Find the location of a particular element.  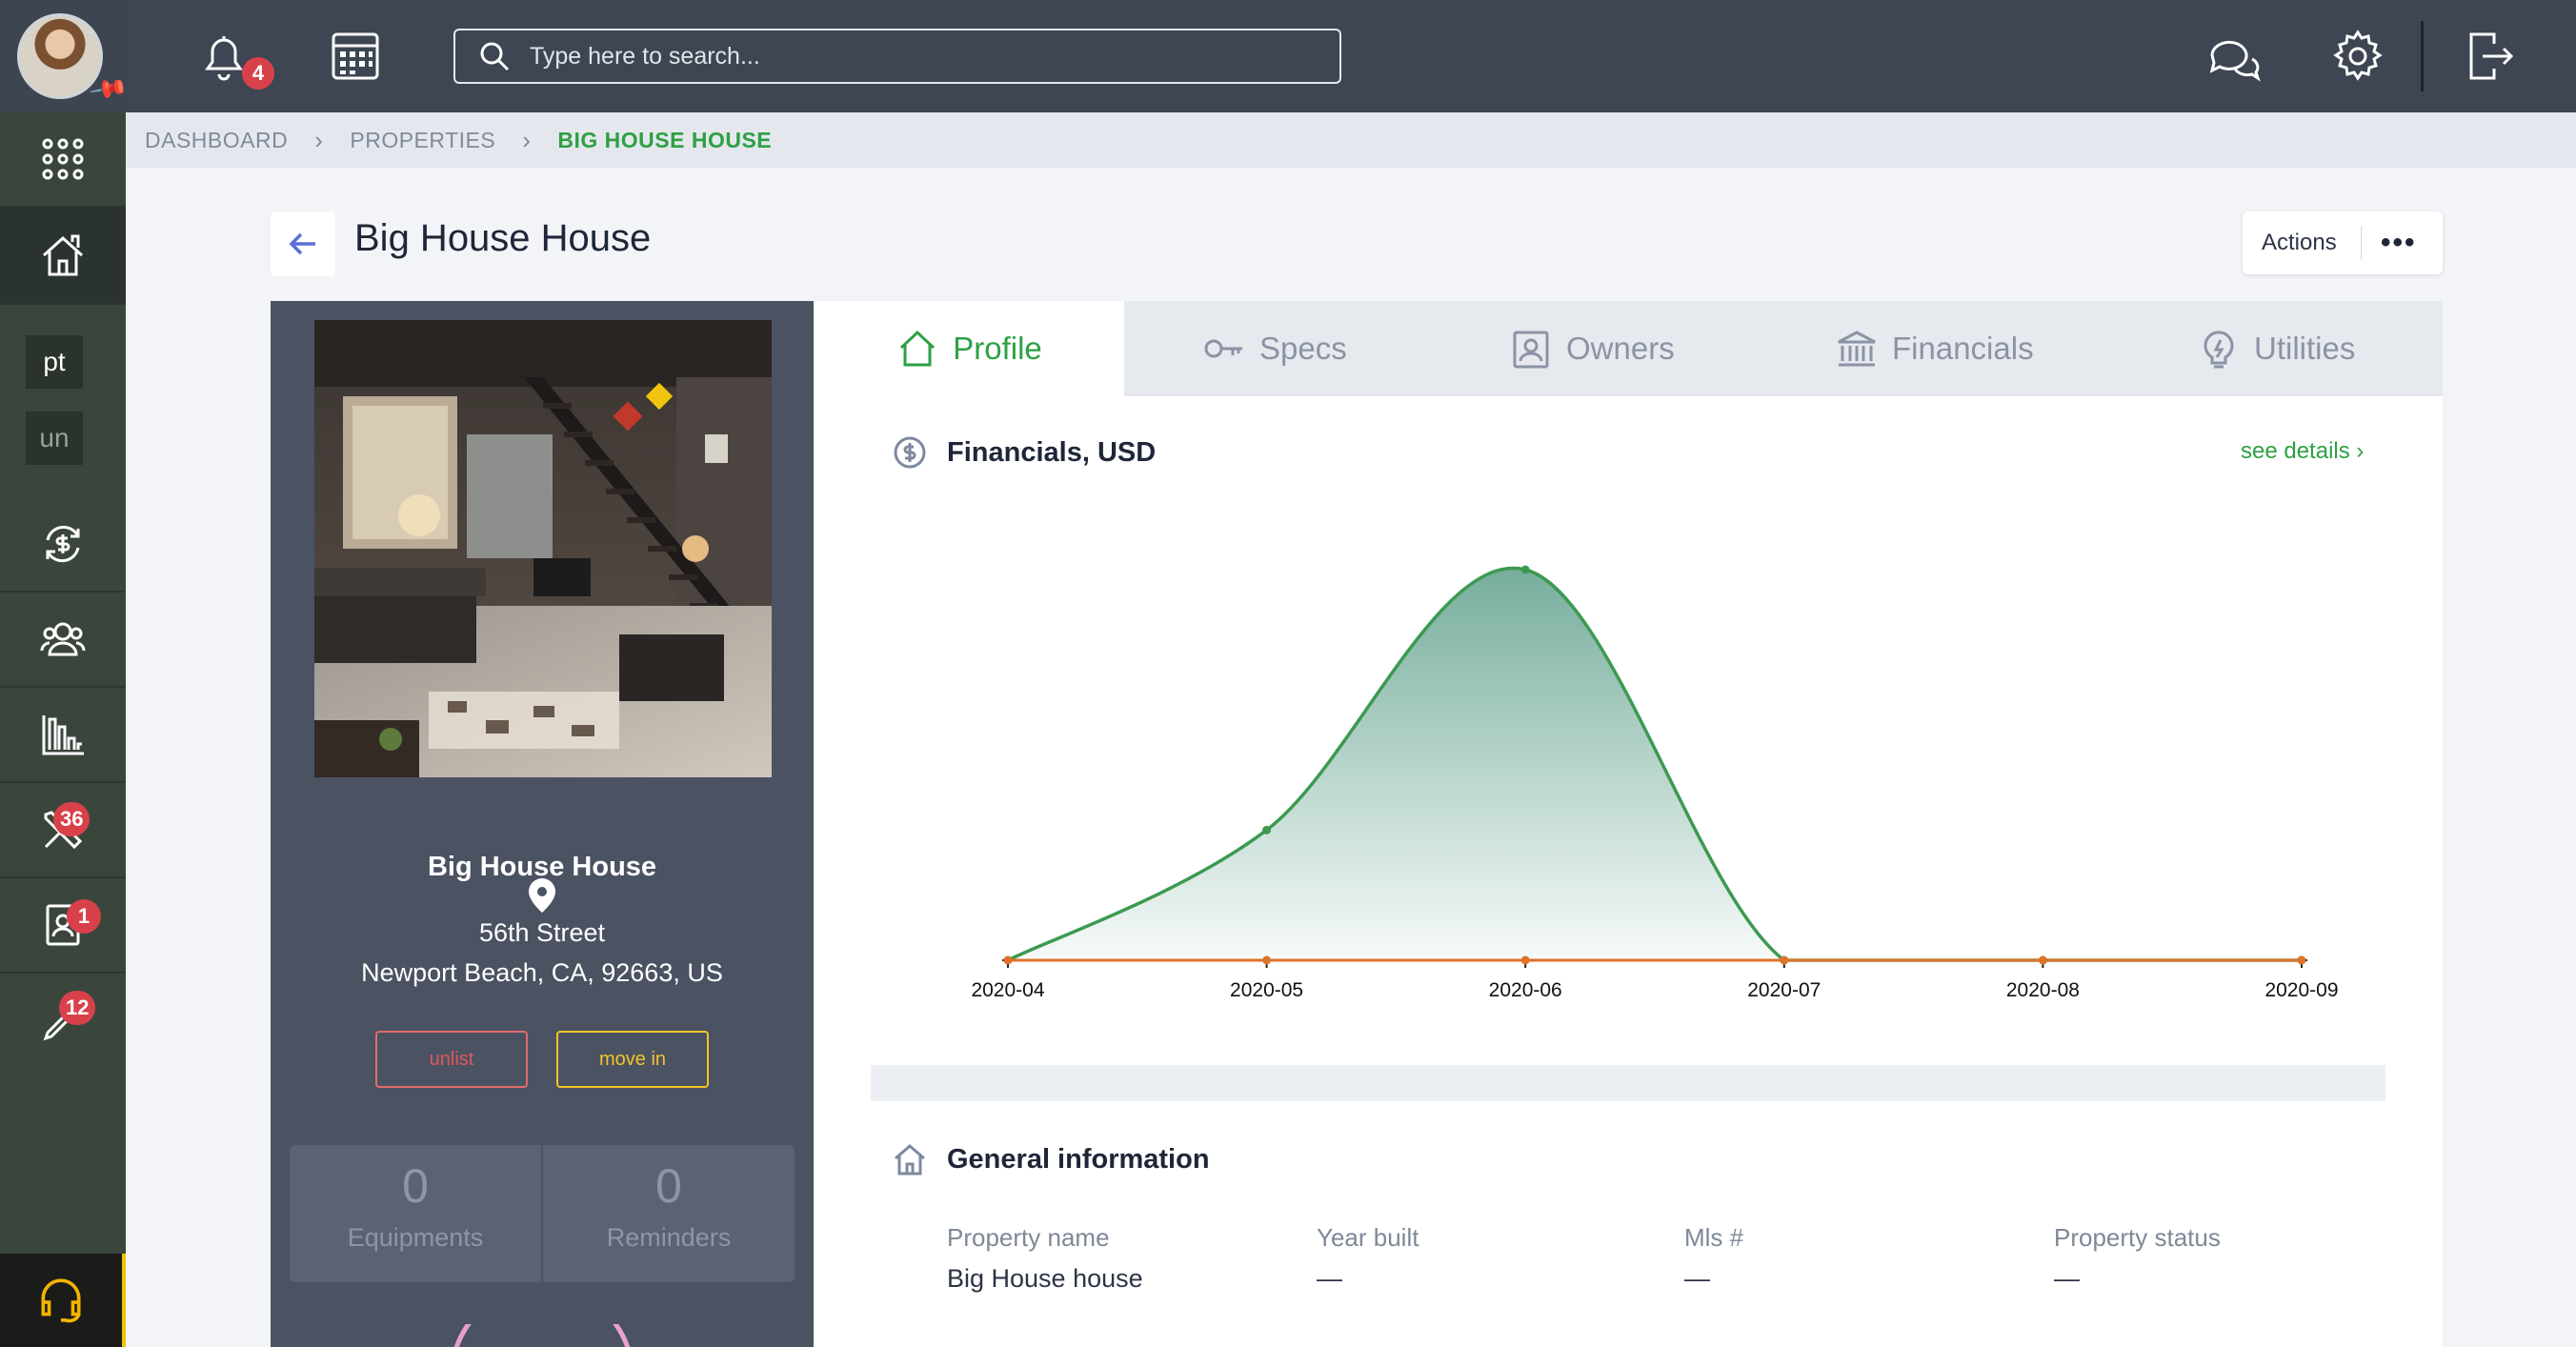

field-label: Property status is located at coordinates (2138, 1237).